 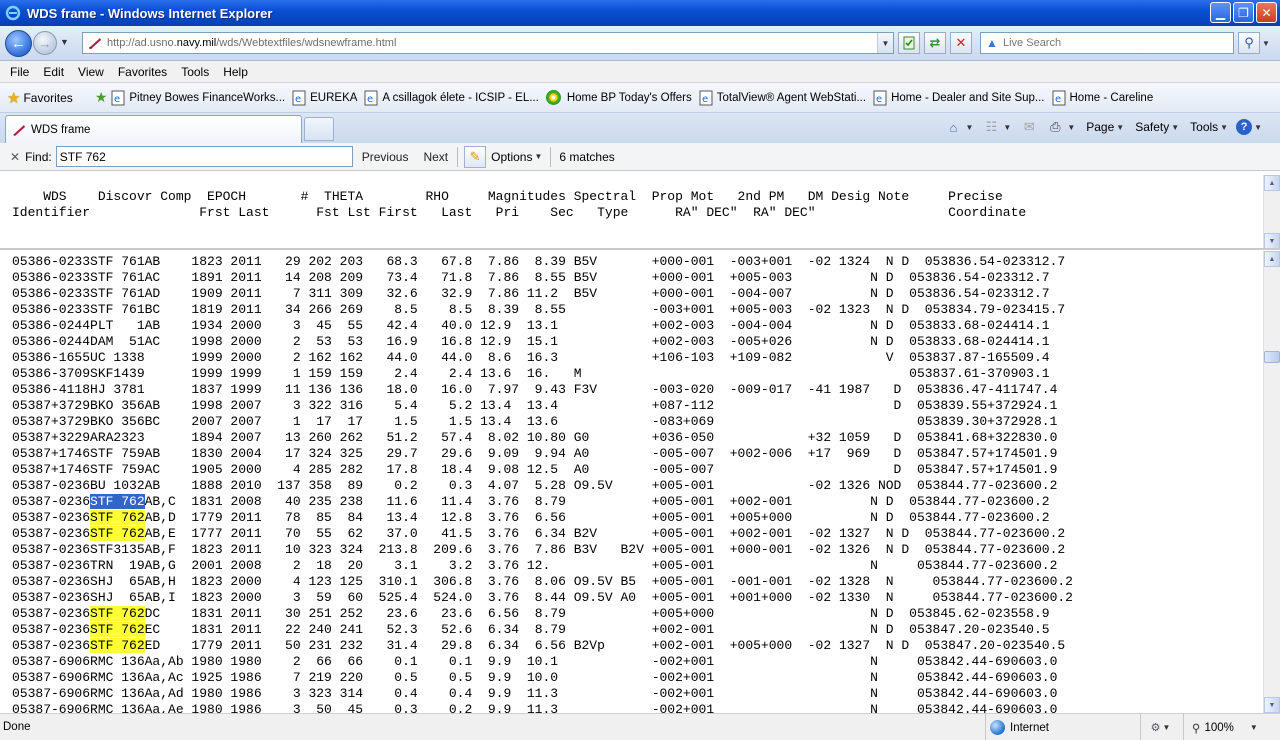 I want to click on close-find-icon: ✕, so click(x=15, y=157).